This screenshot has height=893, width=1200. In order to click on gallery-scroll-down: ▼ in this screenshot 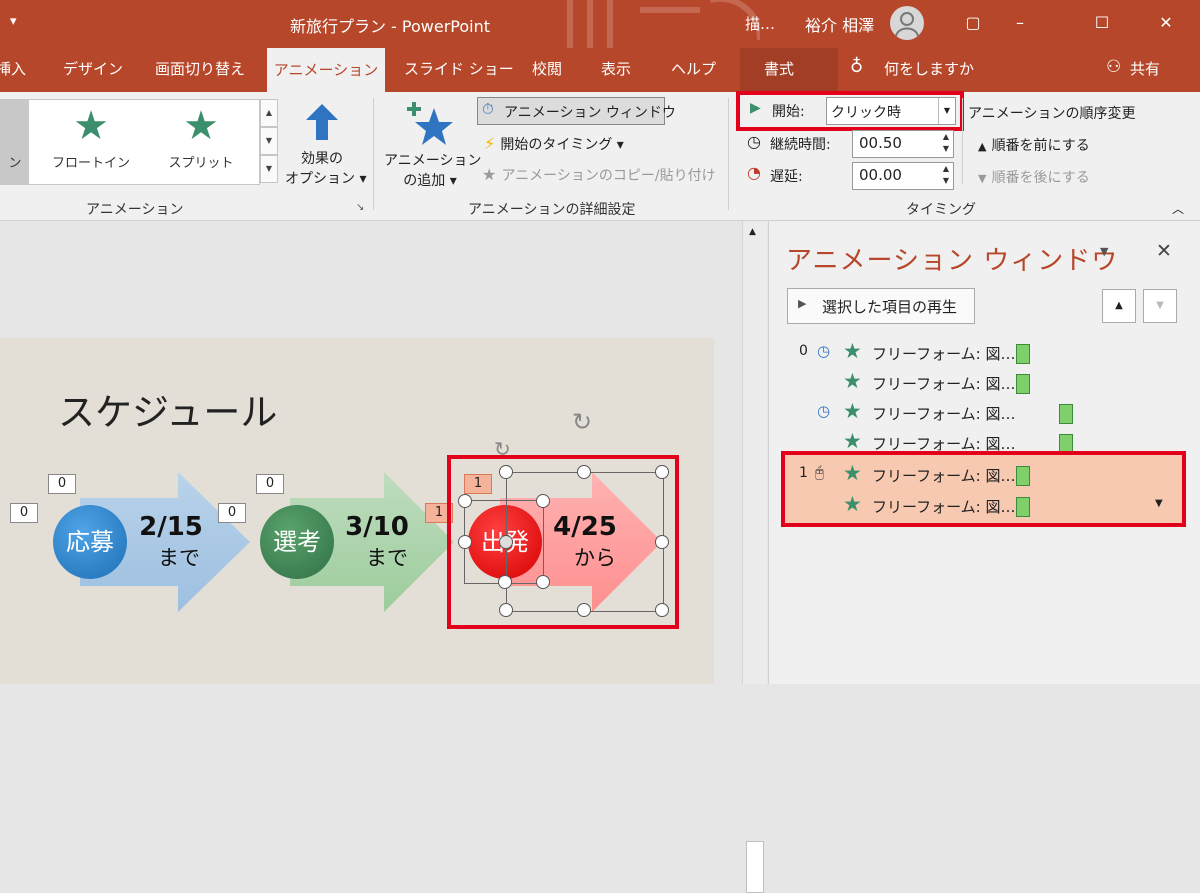, I will do `click(269, 141)`.